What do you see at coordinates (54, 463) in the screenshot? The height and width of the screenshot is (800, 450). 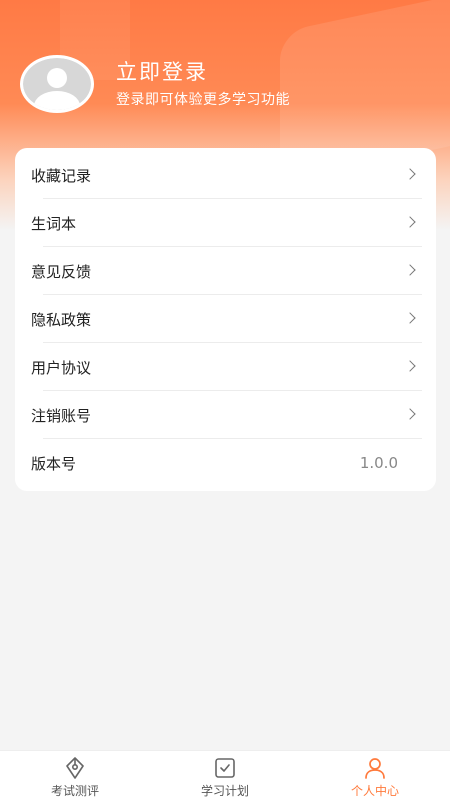 I see `version-label: 版本号` at bounding box center [54, 463].